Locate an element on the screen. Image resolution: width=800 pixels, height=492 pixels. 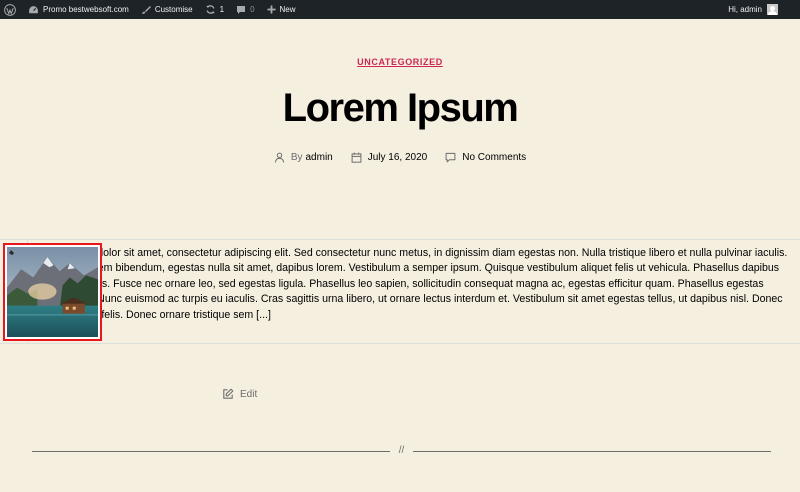
post-category: UNCATEGORIZED is located at coordinates (400, 62).